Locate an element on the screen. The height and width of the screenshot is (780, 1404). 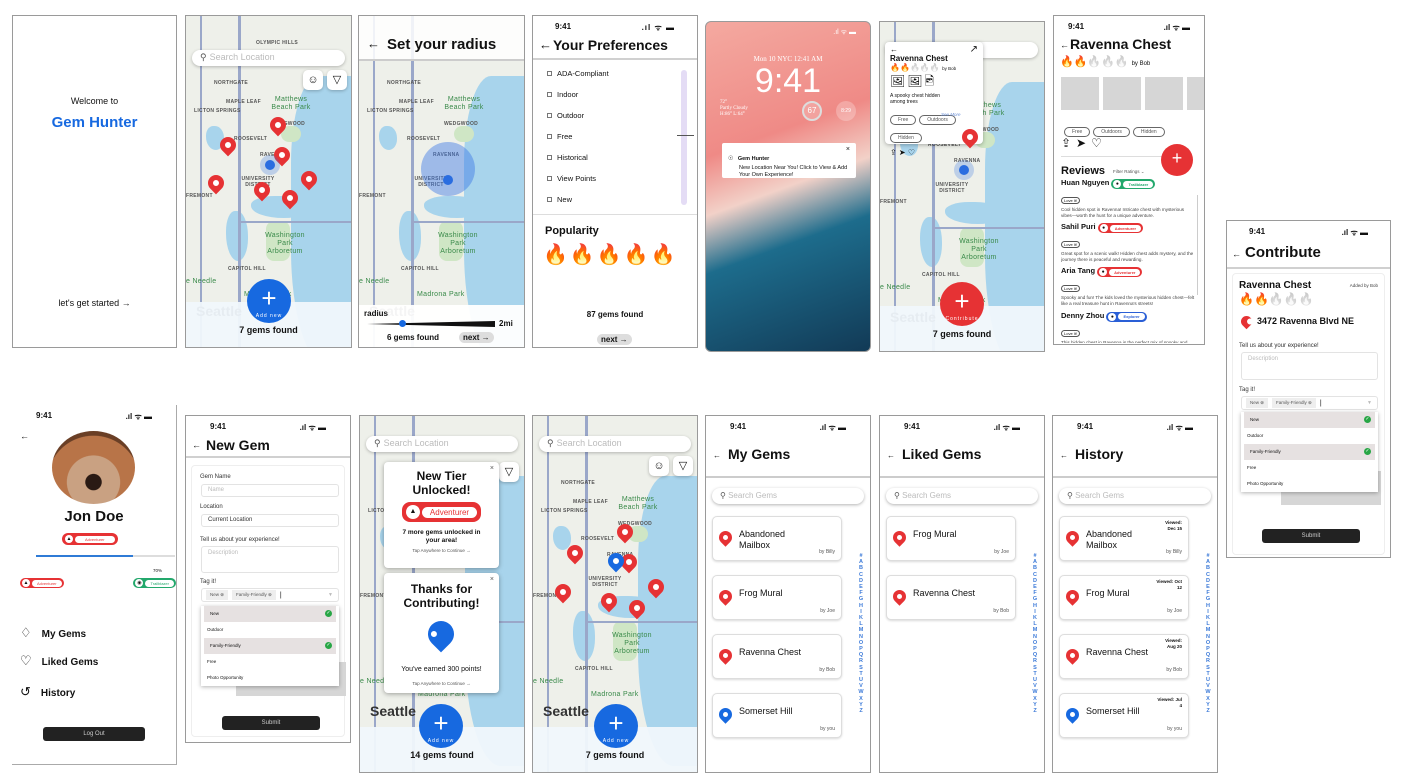
scroll-thumb is located at coordinates (685, 135).